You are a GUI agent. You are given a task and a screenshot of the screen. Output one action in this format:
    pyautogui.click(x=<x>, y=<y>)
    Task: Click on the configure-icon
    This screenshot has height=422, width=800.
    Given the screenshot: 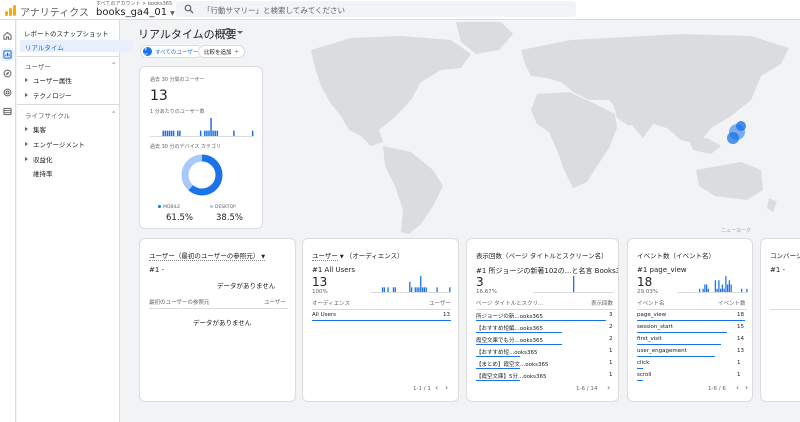 What is the action you would take?
    pyautogui.click(x=7, y=111)
    